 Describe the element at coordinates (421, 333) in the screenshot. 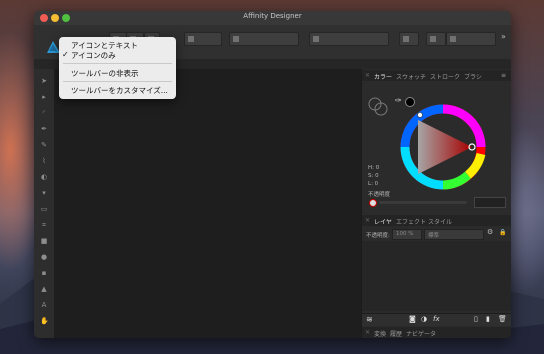

I see `tab-navigator: ナビゲータ` at that location.